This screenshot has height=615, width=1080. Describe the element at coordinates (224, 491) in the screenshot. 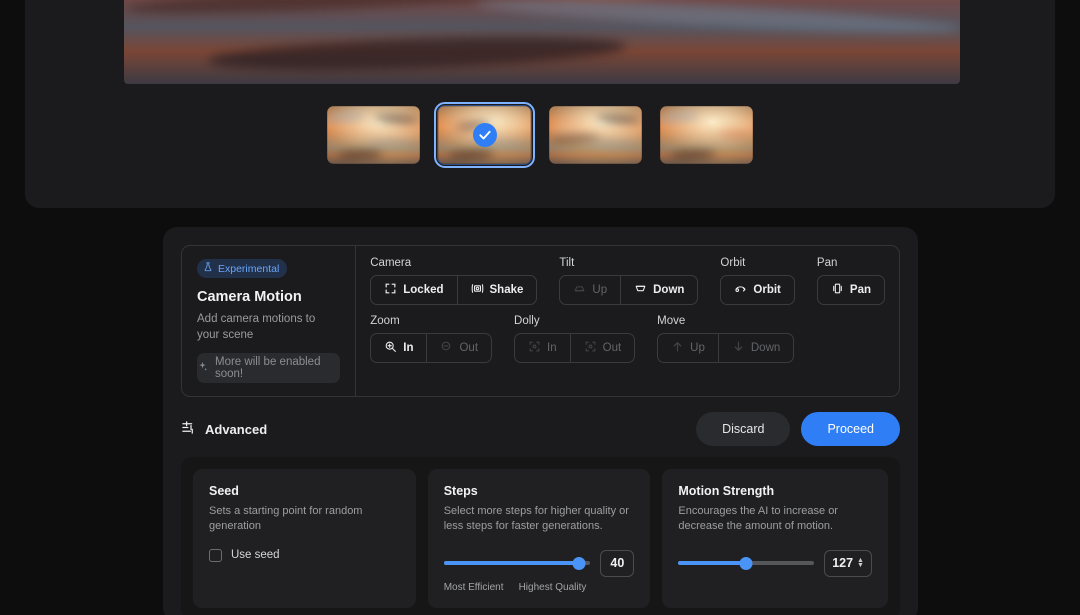

I see `seed-title: Seed` at that location.